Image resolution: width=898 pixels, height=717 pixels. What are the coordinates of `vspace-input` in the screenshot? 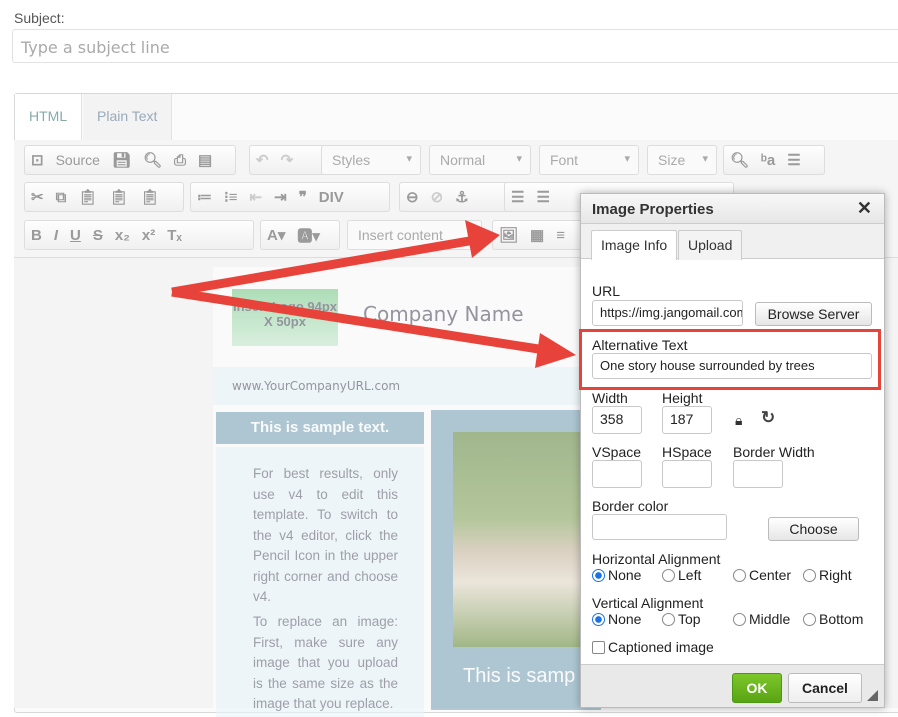 It's located at (617, 474).